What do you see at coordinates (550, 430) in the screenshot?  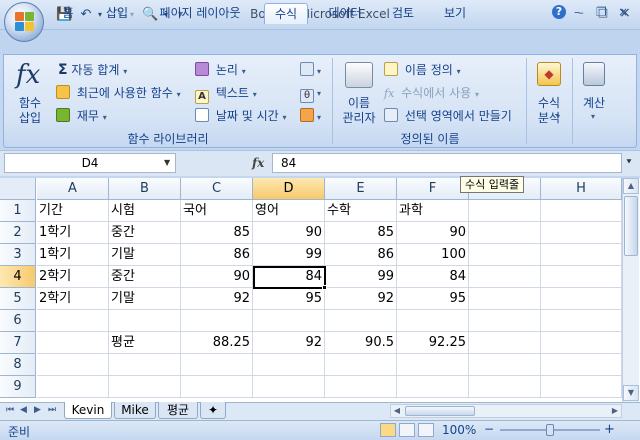 I see `zoom-slider-thumb` at bounding box center [550, 430].